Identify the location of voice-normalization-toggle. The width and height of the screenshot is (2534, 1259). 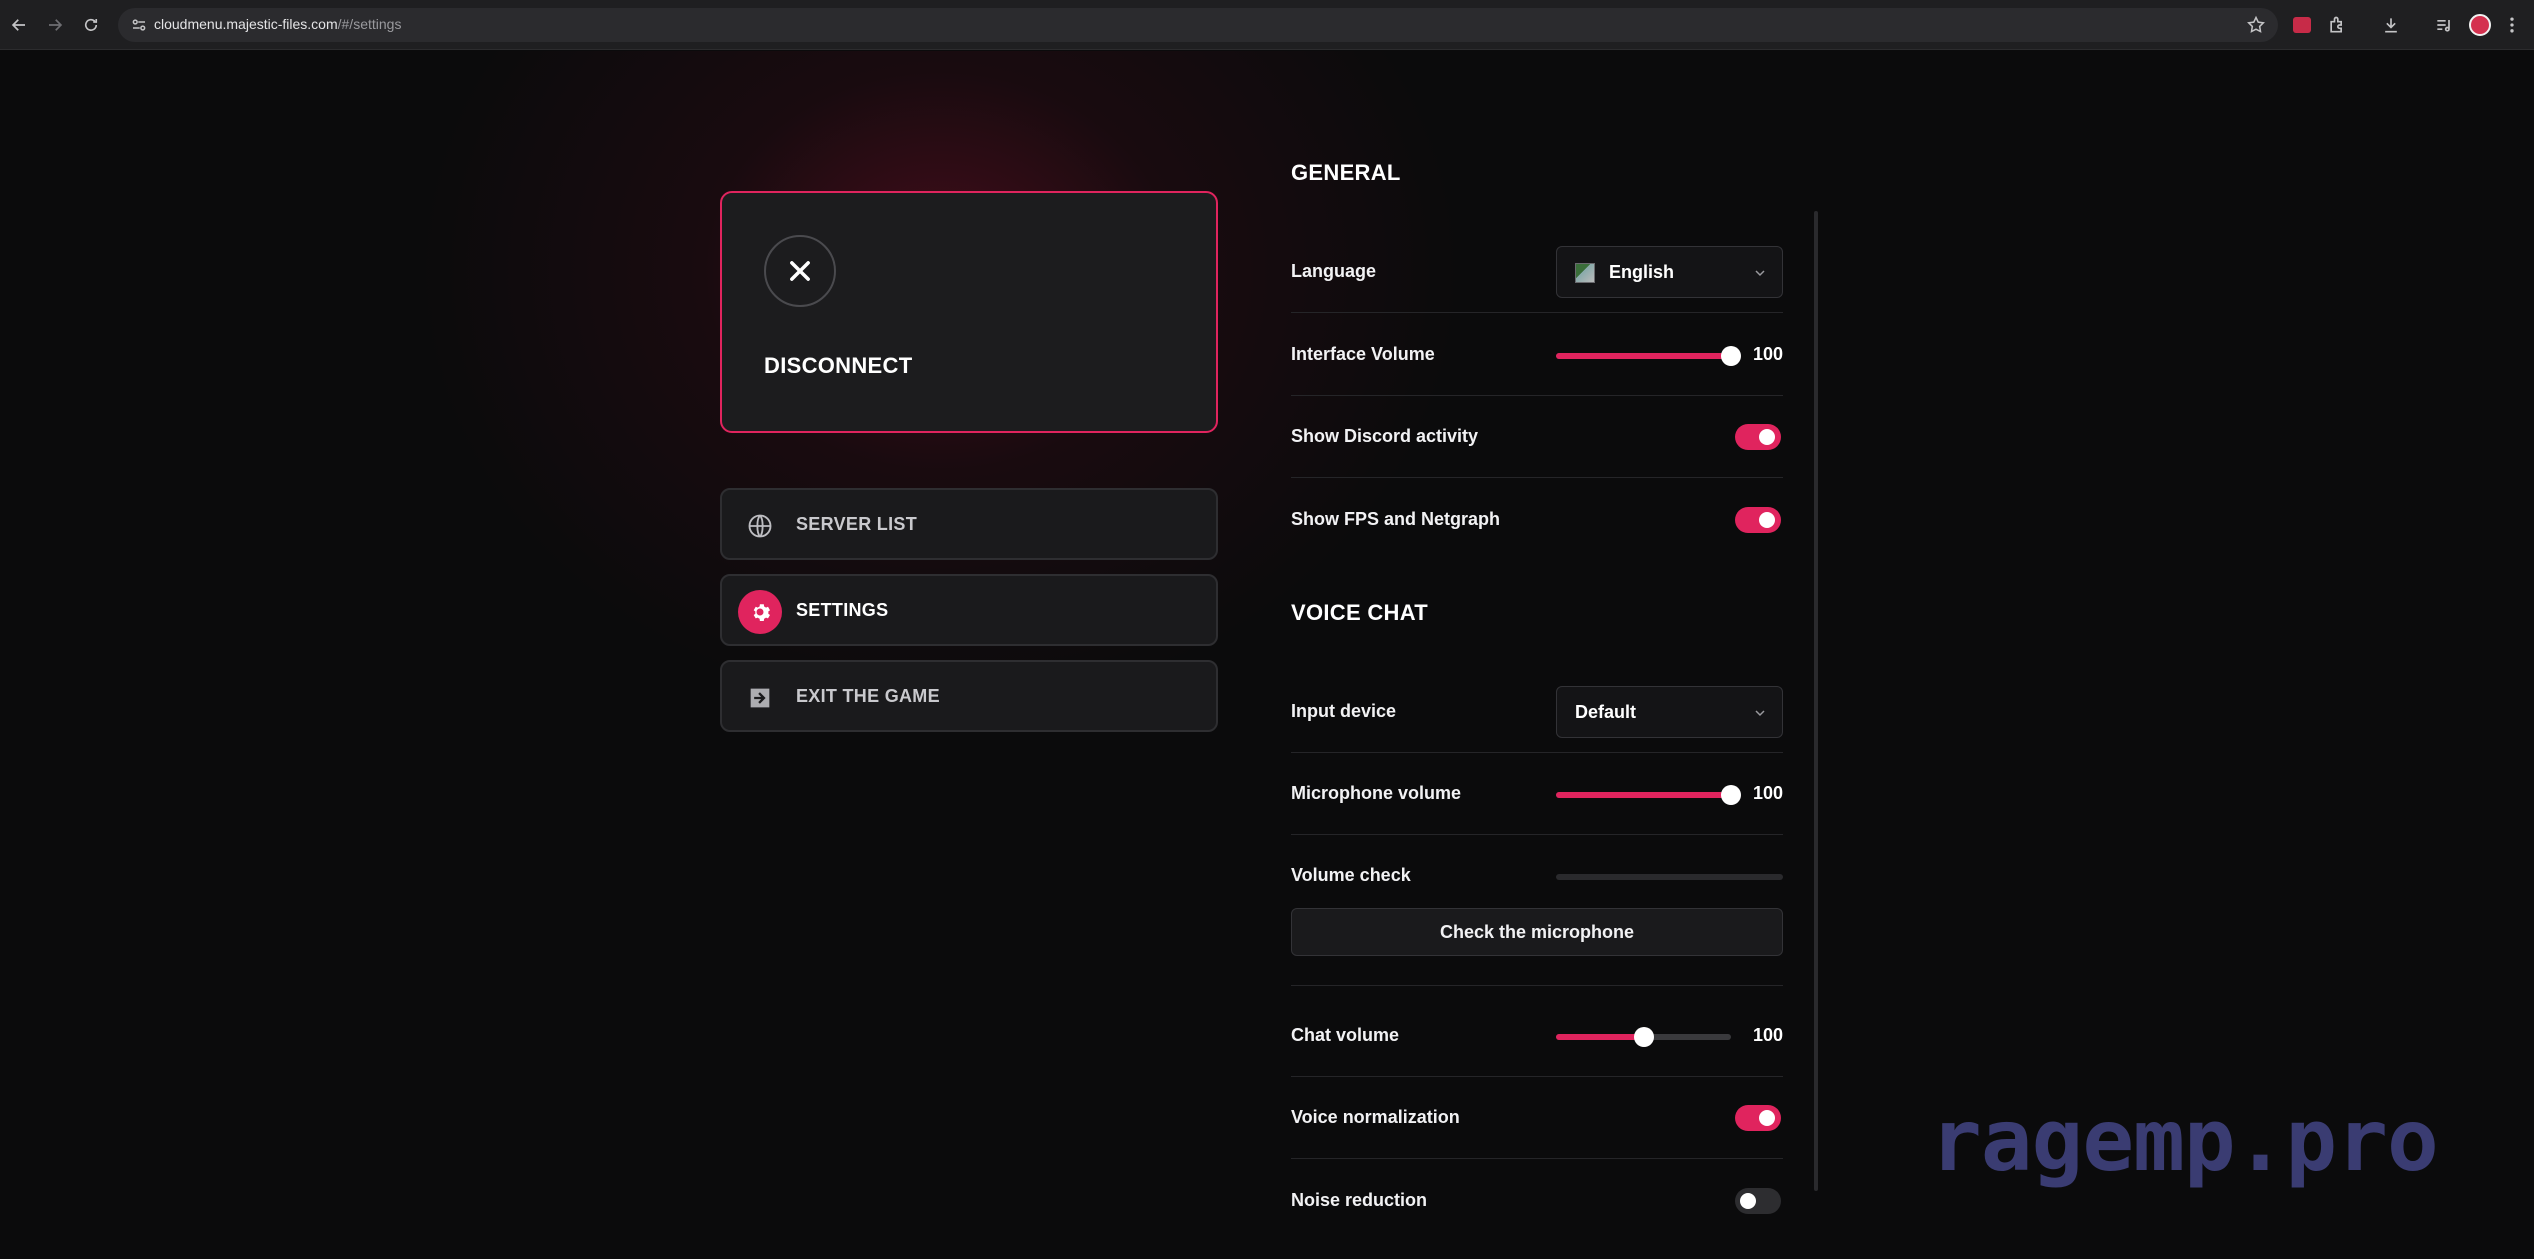
(1758, 1118).